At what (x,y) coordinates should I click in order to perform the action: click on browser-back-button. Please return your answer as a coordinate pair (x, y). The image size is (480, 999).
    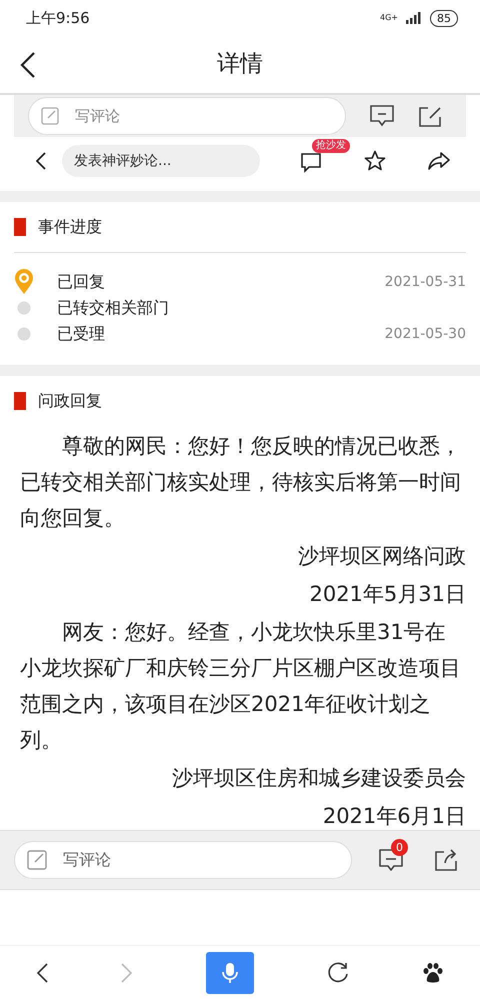
    Looking at the image, I should click on (42, 972).